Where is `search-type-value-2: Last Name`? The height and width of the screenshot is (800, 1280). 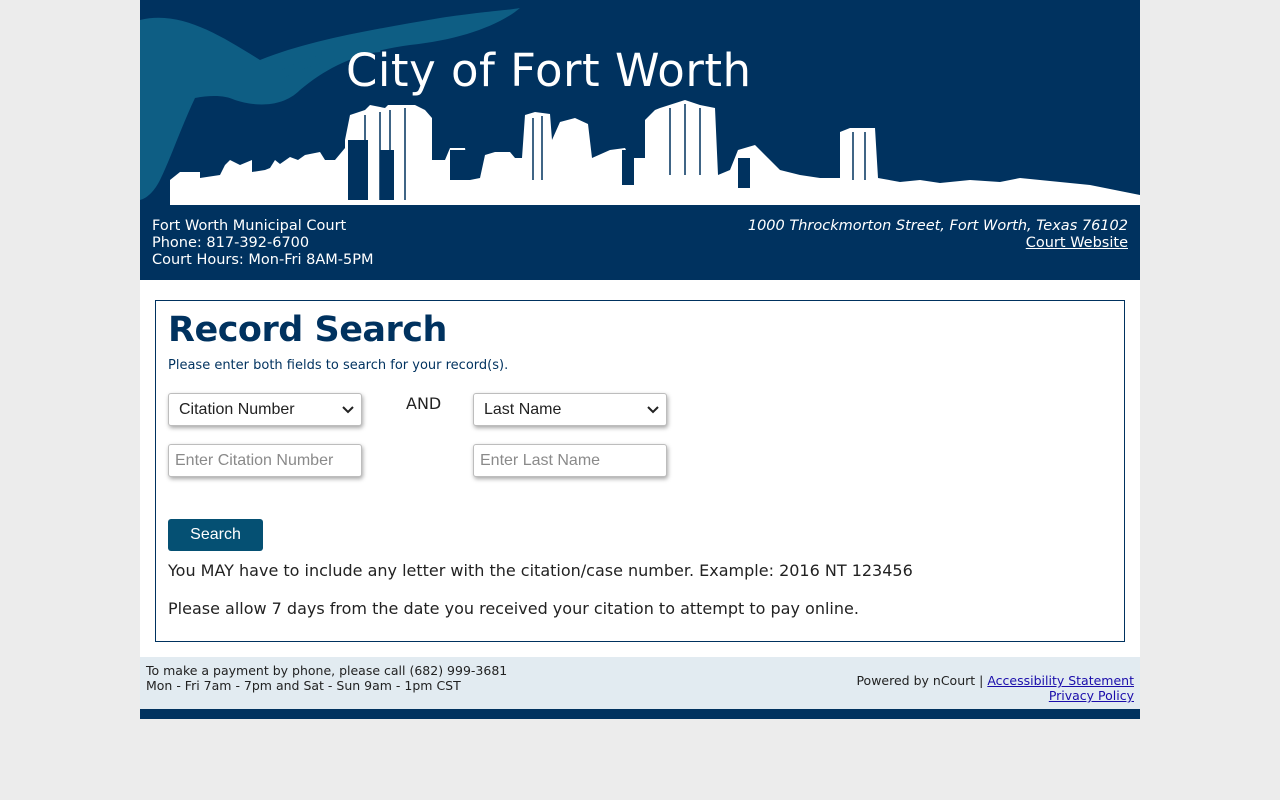
search-type-value-2: Last Name is located at coordinates (523, 409).